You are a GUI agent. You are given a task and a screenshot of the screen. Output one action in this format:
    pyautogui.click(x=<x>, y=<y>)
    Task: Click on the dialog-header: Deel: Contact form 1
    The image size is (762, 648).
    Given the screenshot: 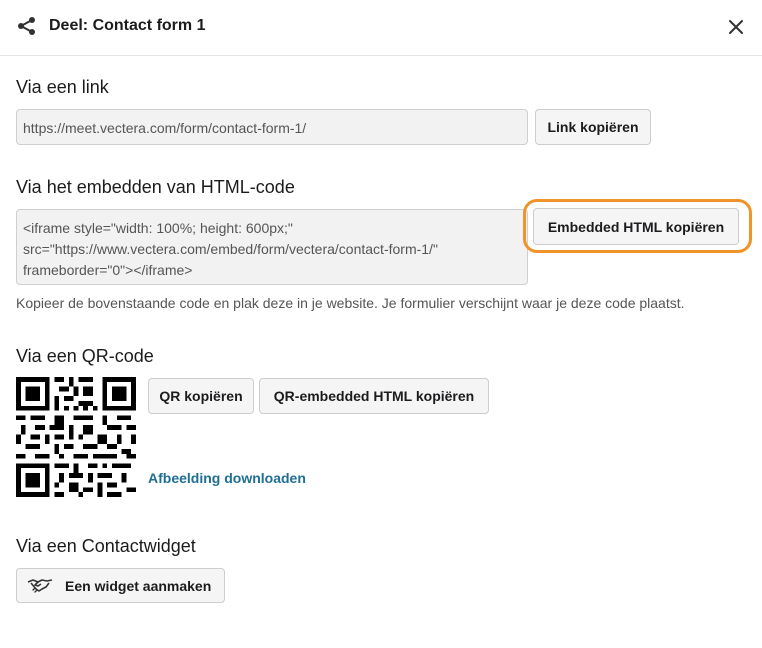 What is the action you would take?
    pyautogui.click(x=381, y=28)
    